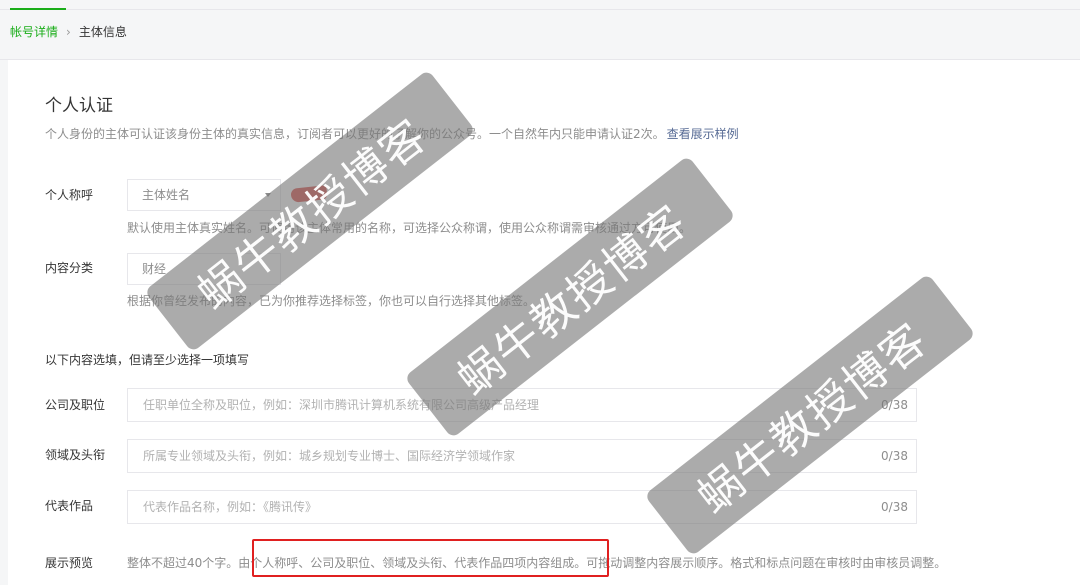 This screenshot has width=1080, height=585. What do you see at coordinates (69, 268) in the screenshot?
I see `content-category-label: 内容分类` at bounding box center [69, 268].